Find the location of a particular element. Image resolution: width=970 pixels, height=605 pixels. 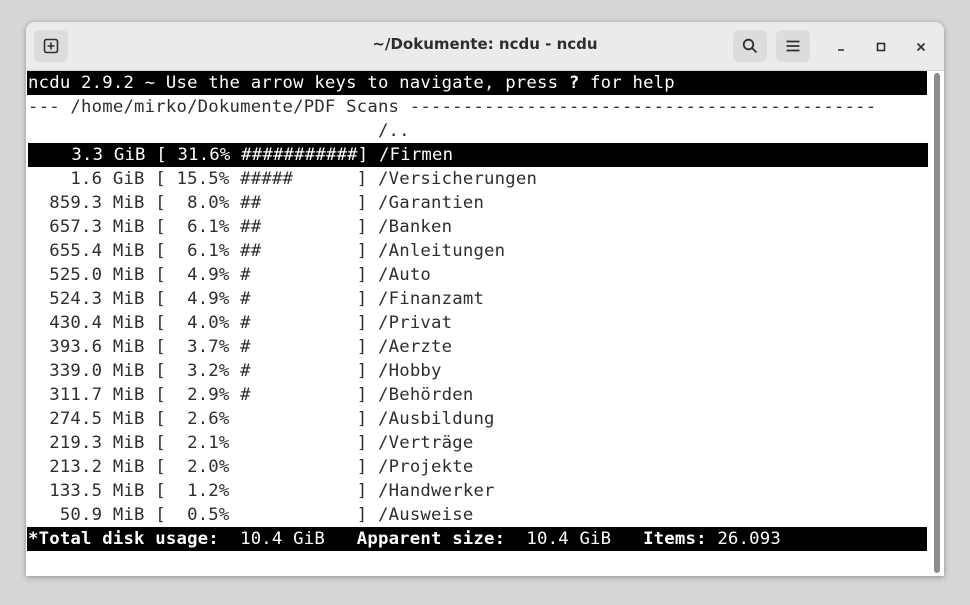

table-row: 859.3 MiB [ 8.0% ## ] /Garantien is located at coordinates (256, 203).